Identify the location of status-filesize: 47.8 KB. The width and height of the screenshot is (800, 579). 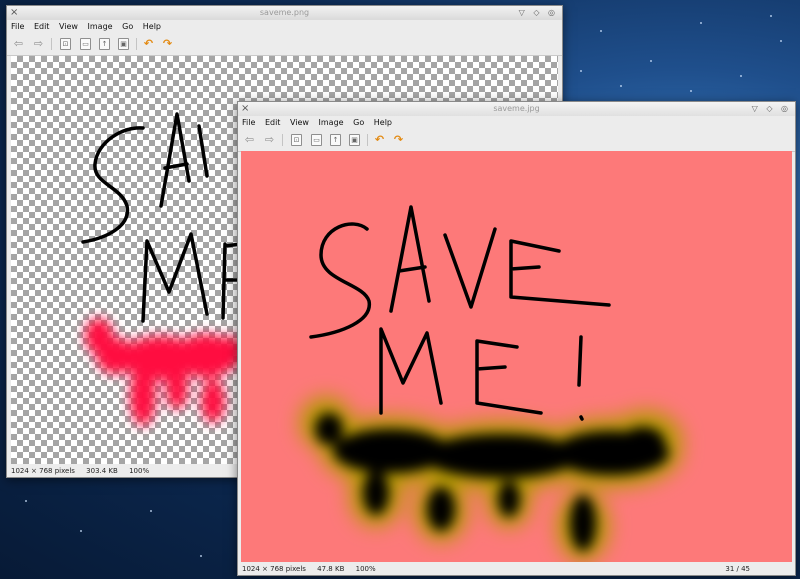
(331, 569).